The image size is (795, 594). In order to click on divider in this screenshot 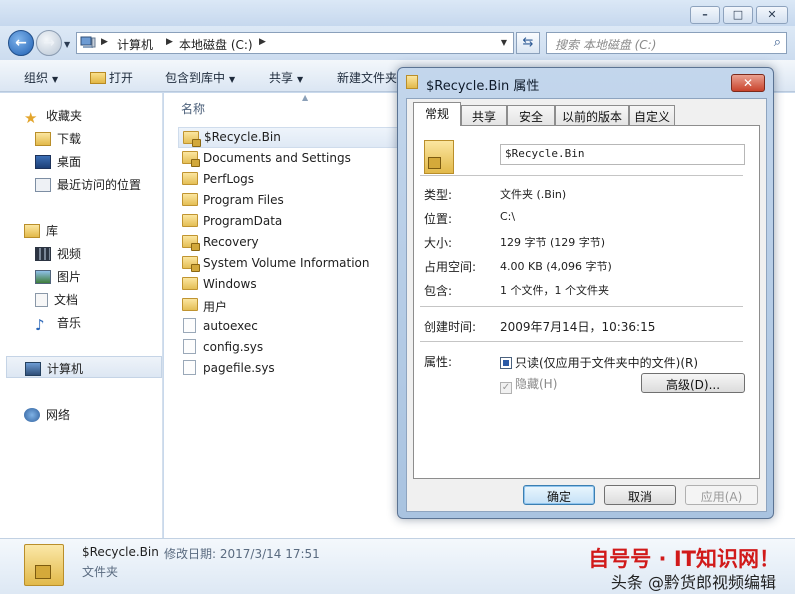, I will do `click(581, 175)`.